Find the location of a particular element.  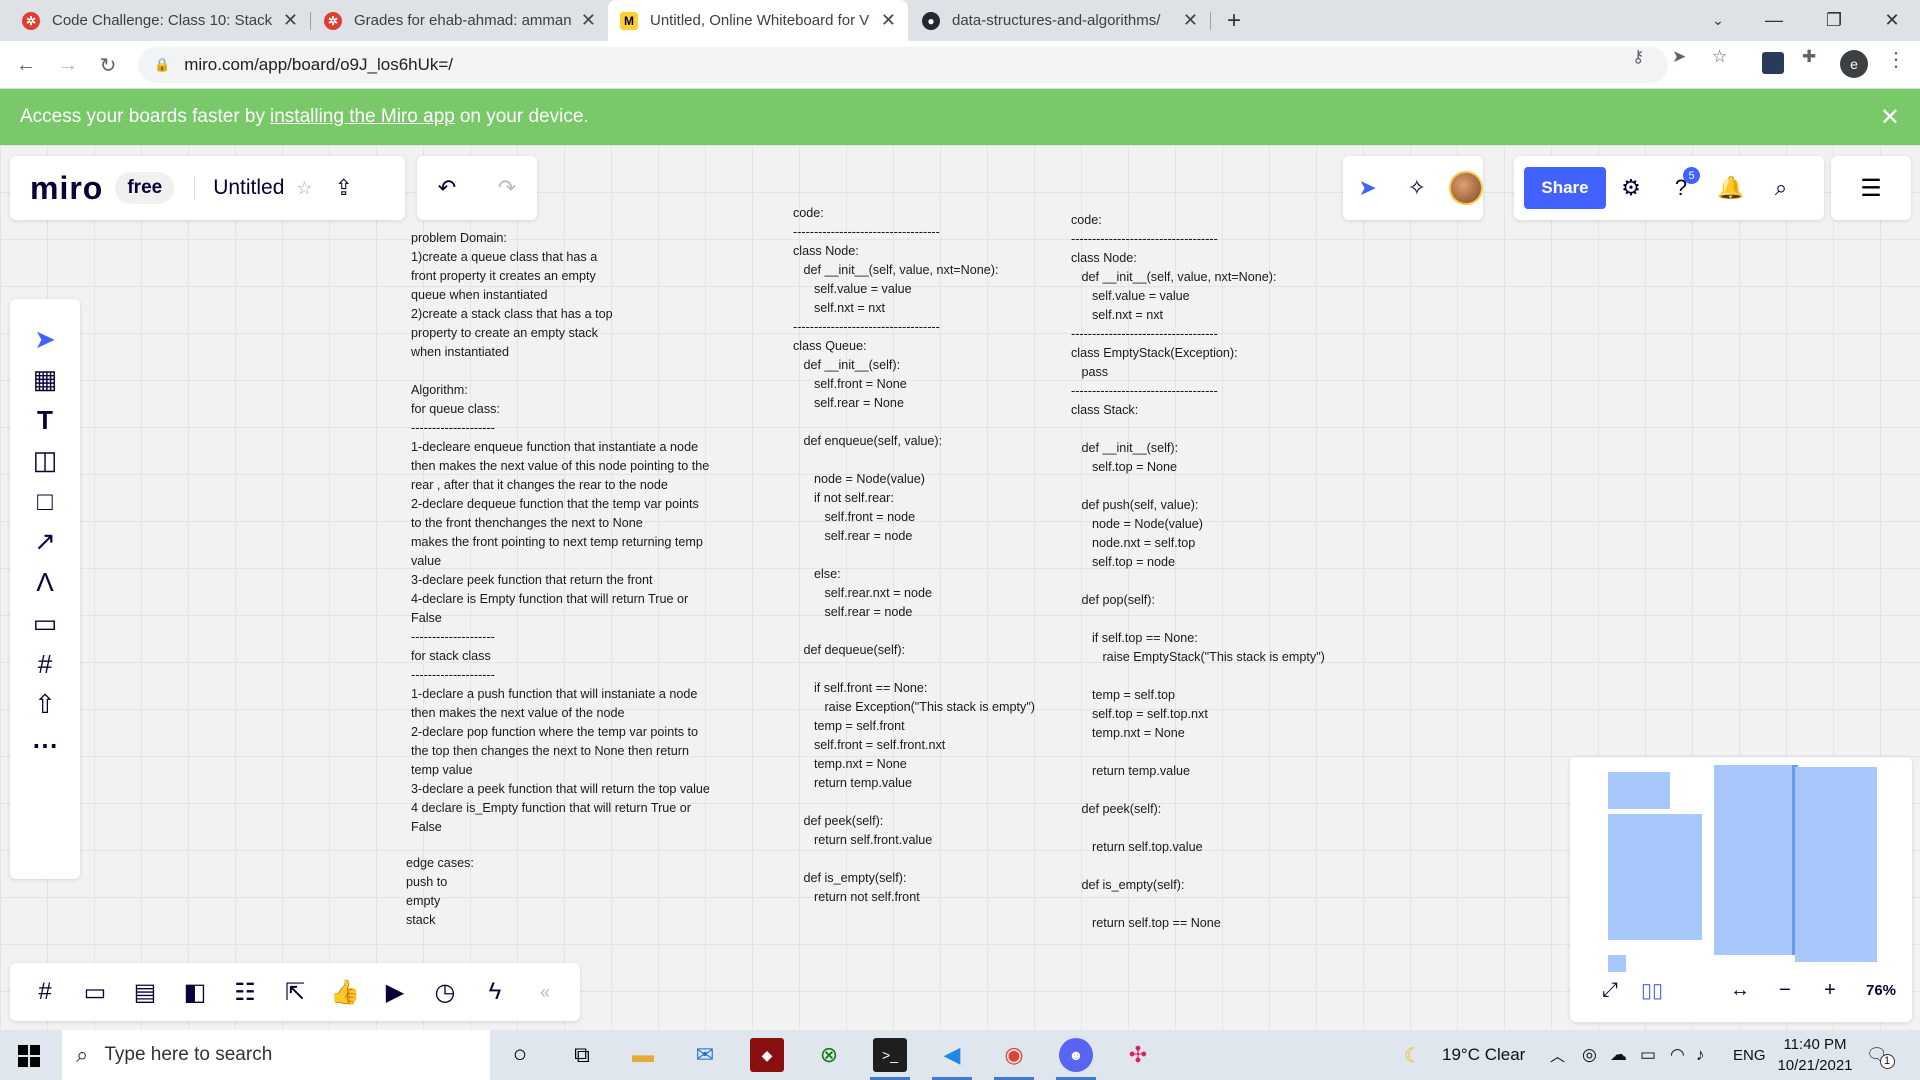

notes-icon: ☰ is located at coordinates (1871, 188).